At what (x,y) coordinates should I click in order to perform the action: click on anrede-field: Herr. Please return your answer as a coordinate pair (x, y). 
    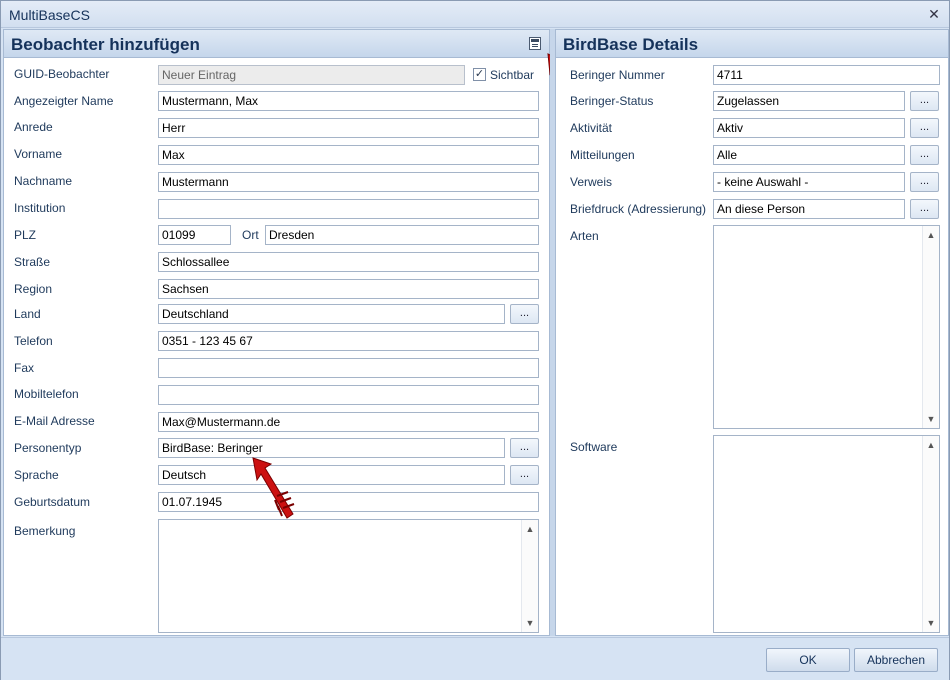
    Looking at the image, I should click on (348, 128).